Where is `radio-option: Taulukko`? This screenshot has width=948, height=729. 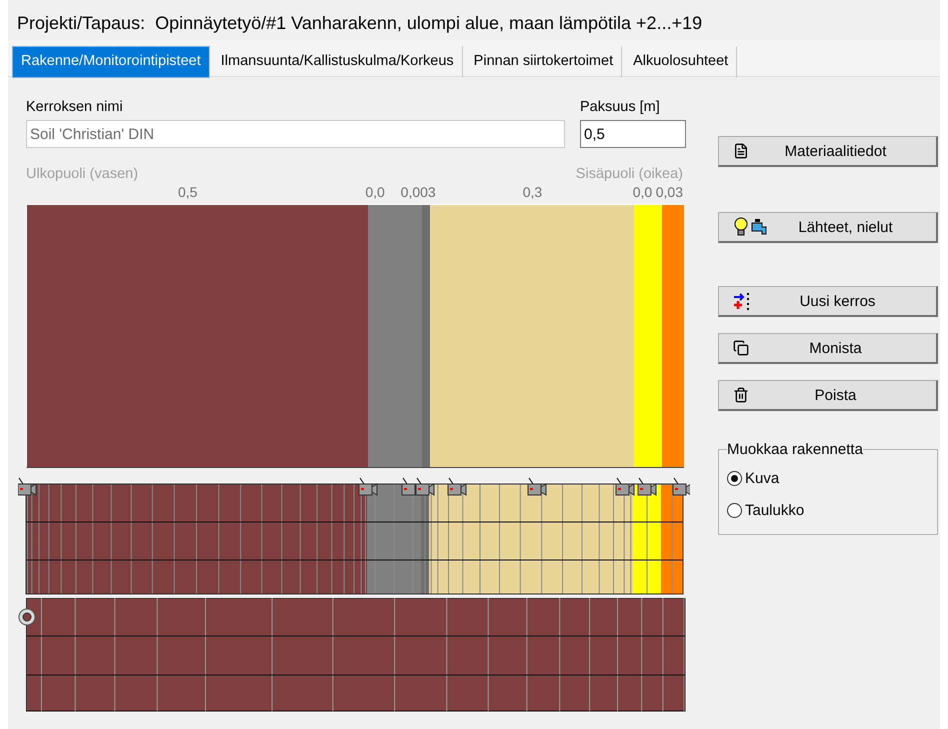
radio-option: Taulukko is located at coordinates (828, 510).